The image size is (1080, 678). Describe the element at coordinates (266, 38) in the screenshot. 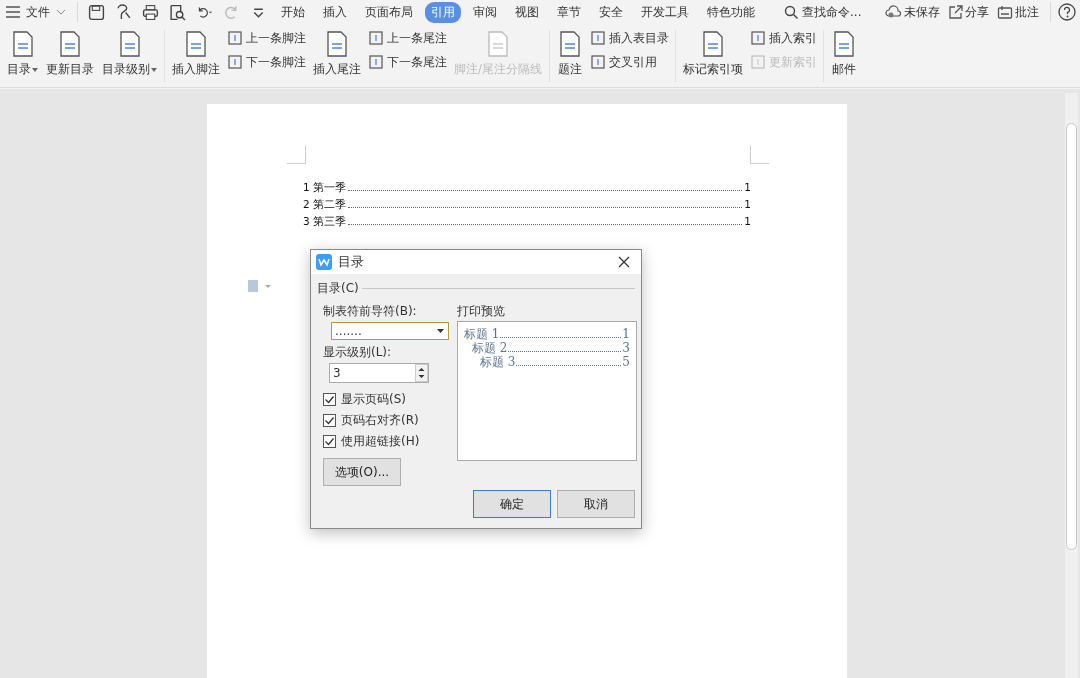

I see `ribbon-button: 上一条脚注` at that location.